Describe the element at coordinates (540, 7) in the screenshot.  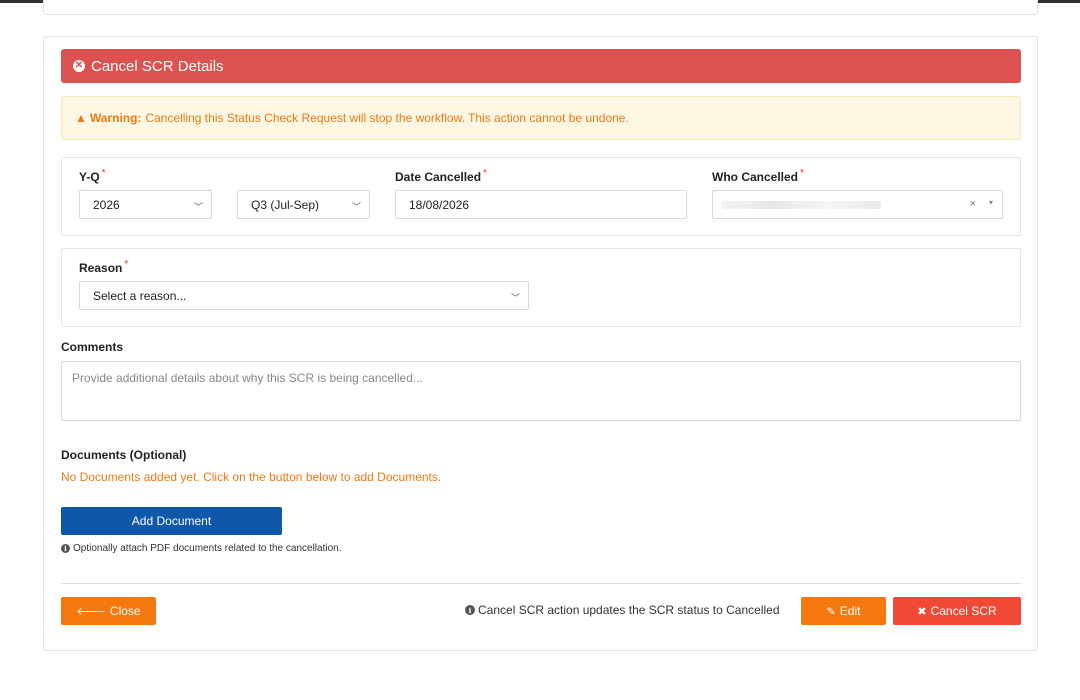
I see `previous-card` at that location.